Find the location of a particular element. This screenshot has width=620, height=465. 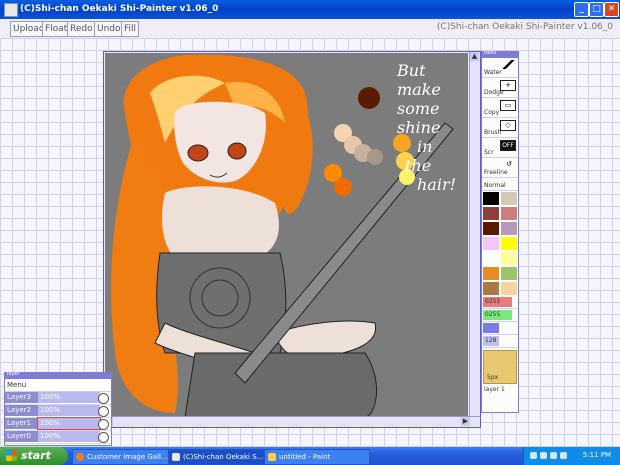

canvas-vertical-scrollbar: ▲ ▼ is located at coordinates (474, 239).